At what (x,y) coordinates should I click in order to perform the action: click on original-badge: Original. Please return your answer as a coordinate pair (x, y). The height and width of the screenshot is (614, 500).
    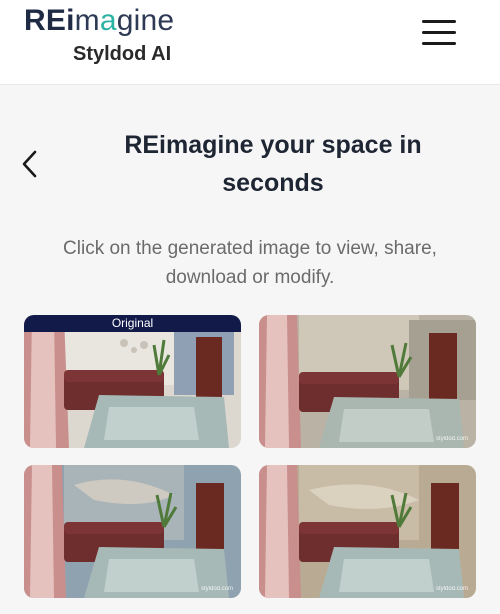
    Looking at the image, I should click on (132, 323).